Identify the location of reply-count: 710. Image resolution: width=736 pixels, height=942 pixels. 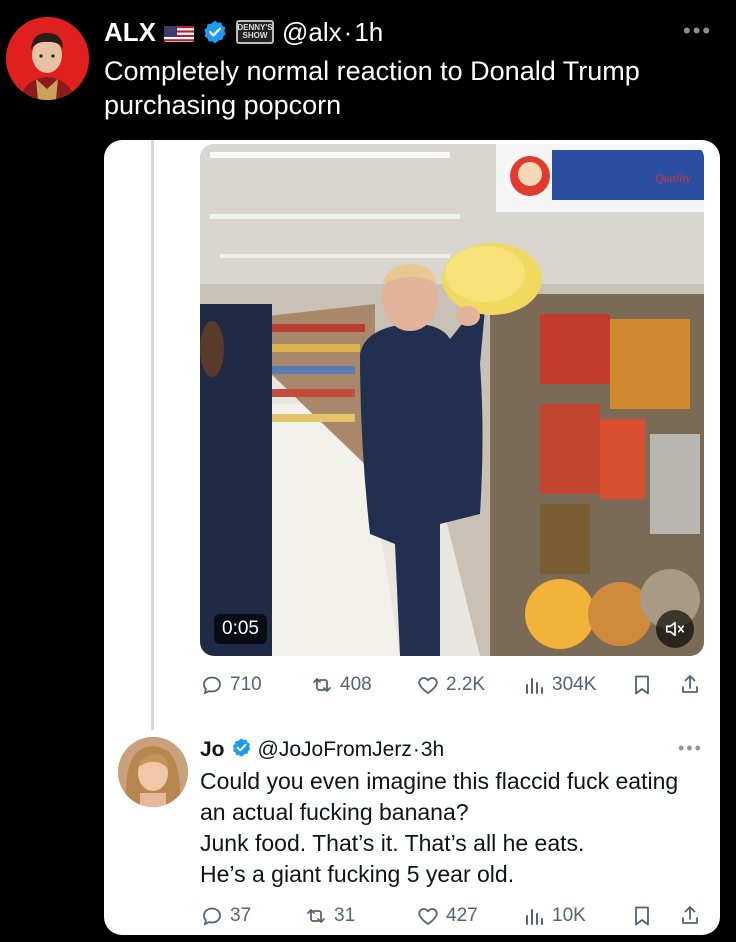
(246, 684).